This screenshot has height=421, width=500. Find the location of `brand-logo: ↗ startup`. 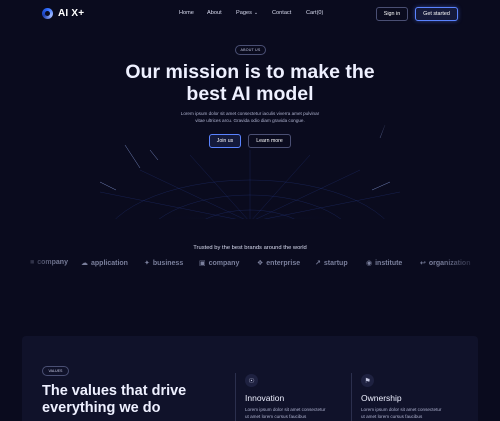

brand-logo: ↗ startup is located at coordinates (331, 263).